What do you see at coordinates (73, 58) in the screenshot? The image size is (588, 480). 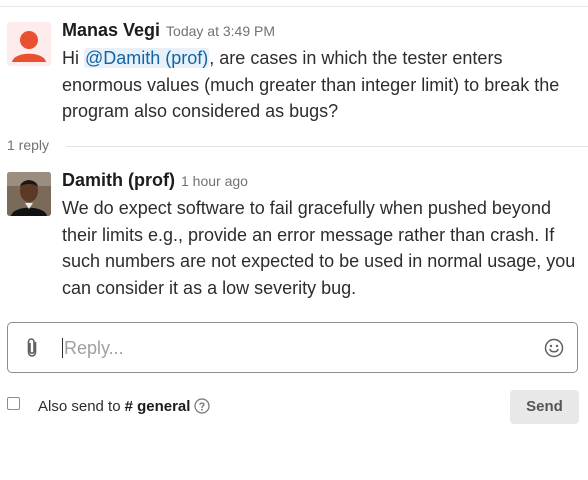 I see `message-text-start: Hi` at bounding box center [73, 58].